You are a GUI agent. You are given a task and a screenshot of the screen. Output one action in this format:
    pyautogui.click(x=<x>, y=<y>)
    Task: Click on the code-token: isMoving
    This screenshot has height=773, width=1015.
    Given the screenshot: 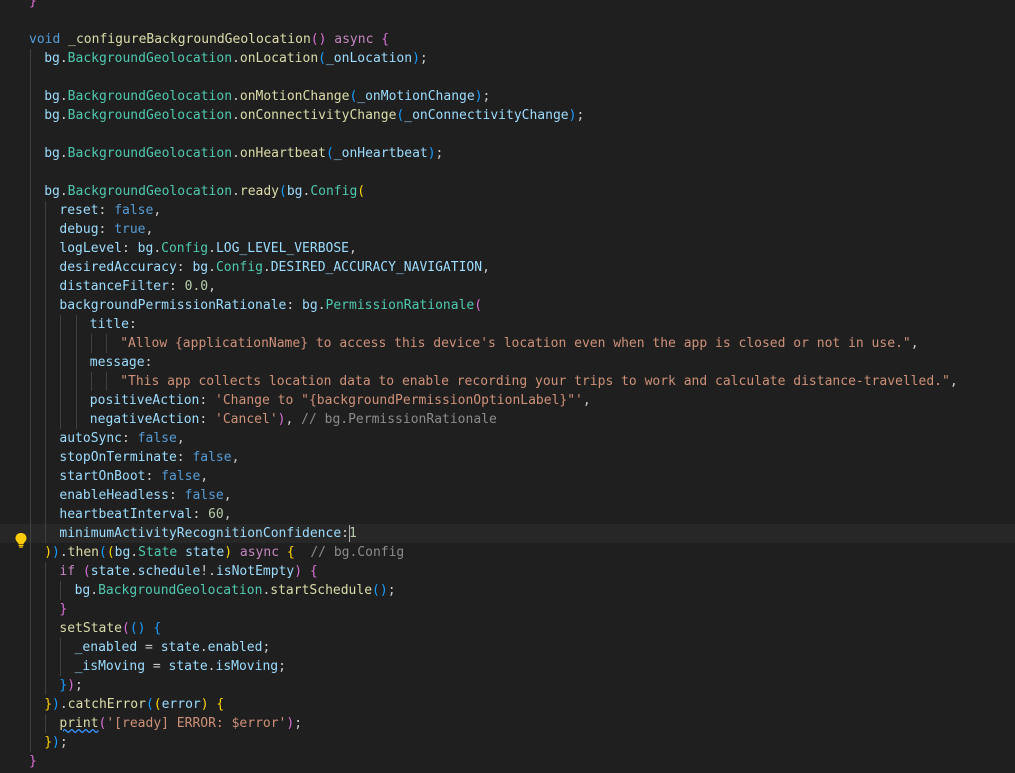 What is the action you would take?
    pyautogui.click(x=247, y=666)
    